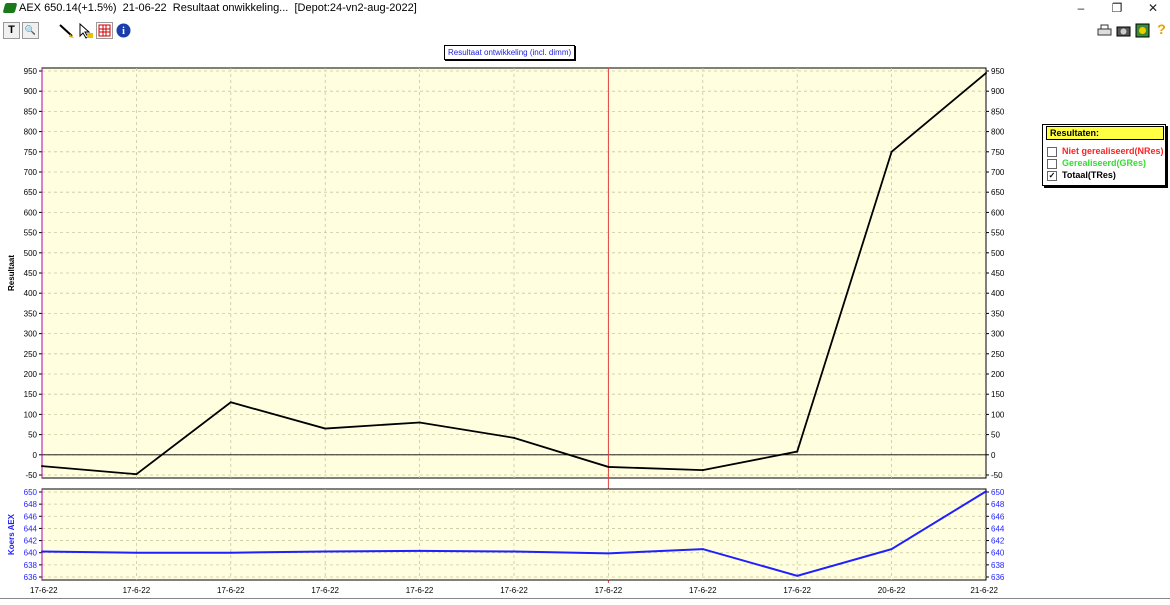 The image size is (1170, 605). What do you see at coordinates (31, 91) in the screenshot?
I see `resultaat-ytick-left: 900` at bounding box center [31, 91].